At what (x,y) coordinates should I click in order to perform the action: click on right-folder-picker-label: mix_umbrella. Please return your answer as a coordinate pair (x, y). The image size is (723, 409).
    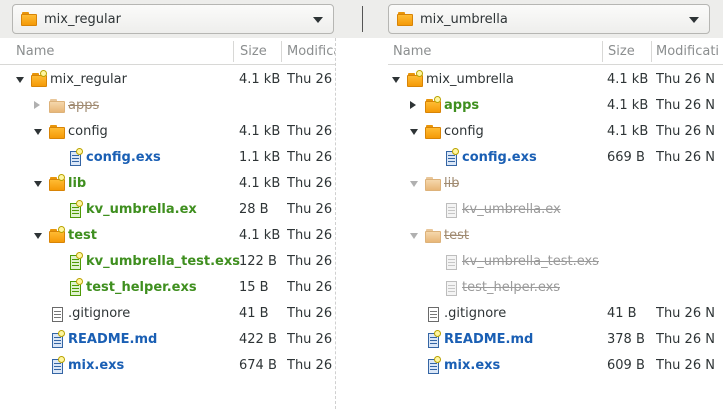
    Looking at the image, I should click on (464, 19).